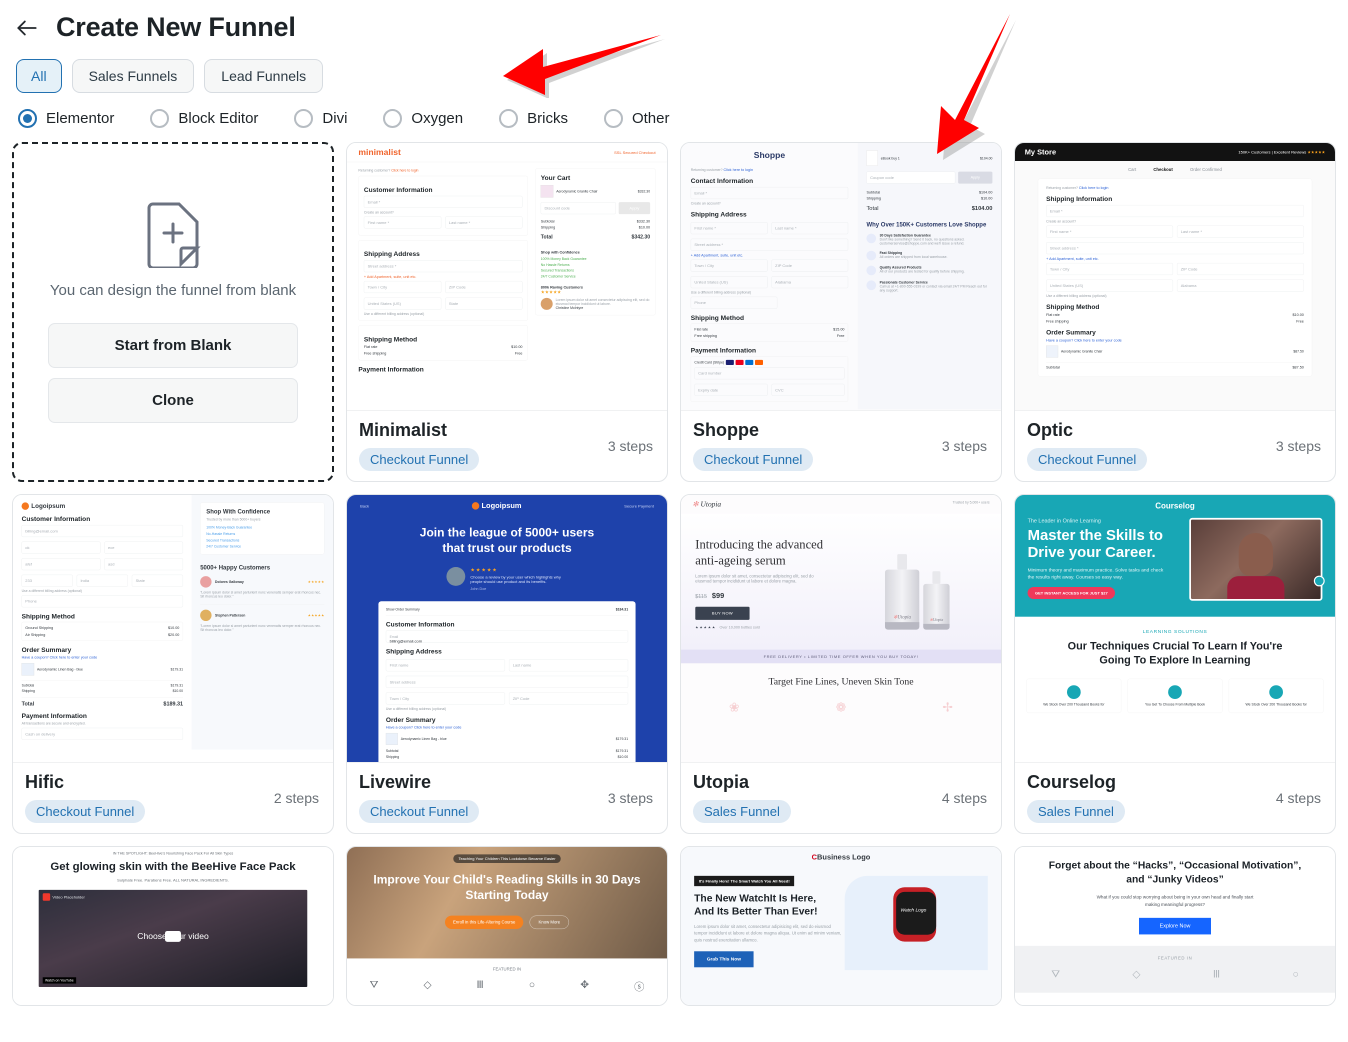 The width and height of the screenshot is (1348, 1042). I want to click on blank-card-description: You can design the funnel from blank, so click(173, 290).